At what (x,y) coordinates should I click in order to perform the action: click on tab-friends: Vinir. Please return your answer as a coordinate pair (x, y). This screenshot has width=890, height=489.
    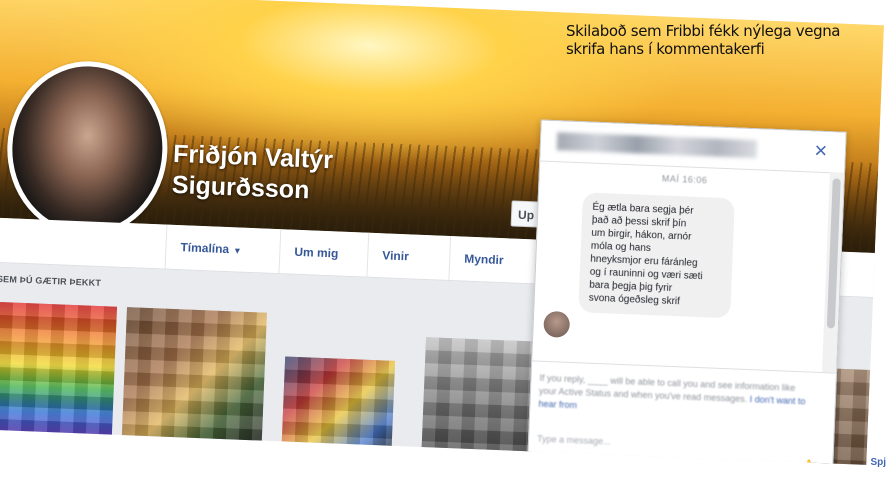
    Looking at the image, I should click on (395, 255).